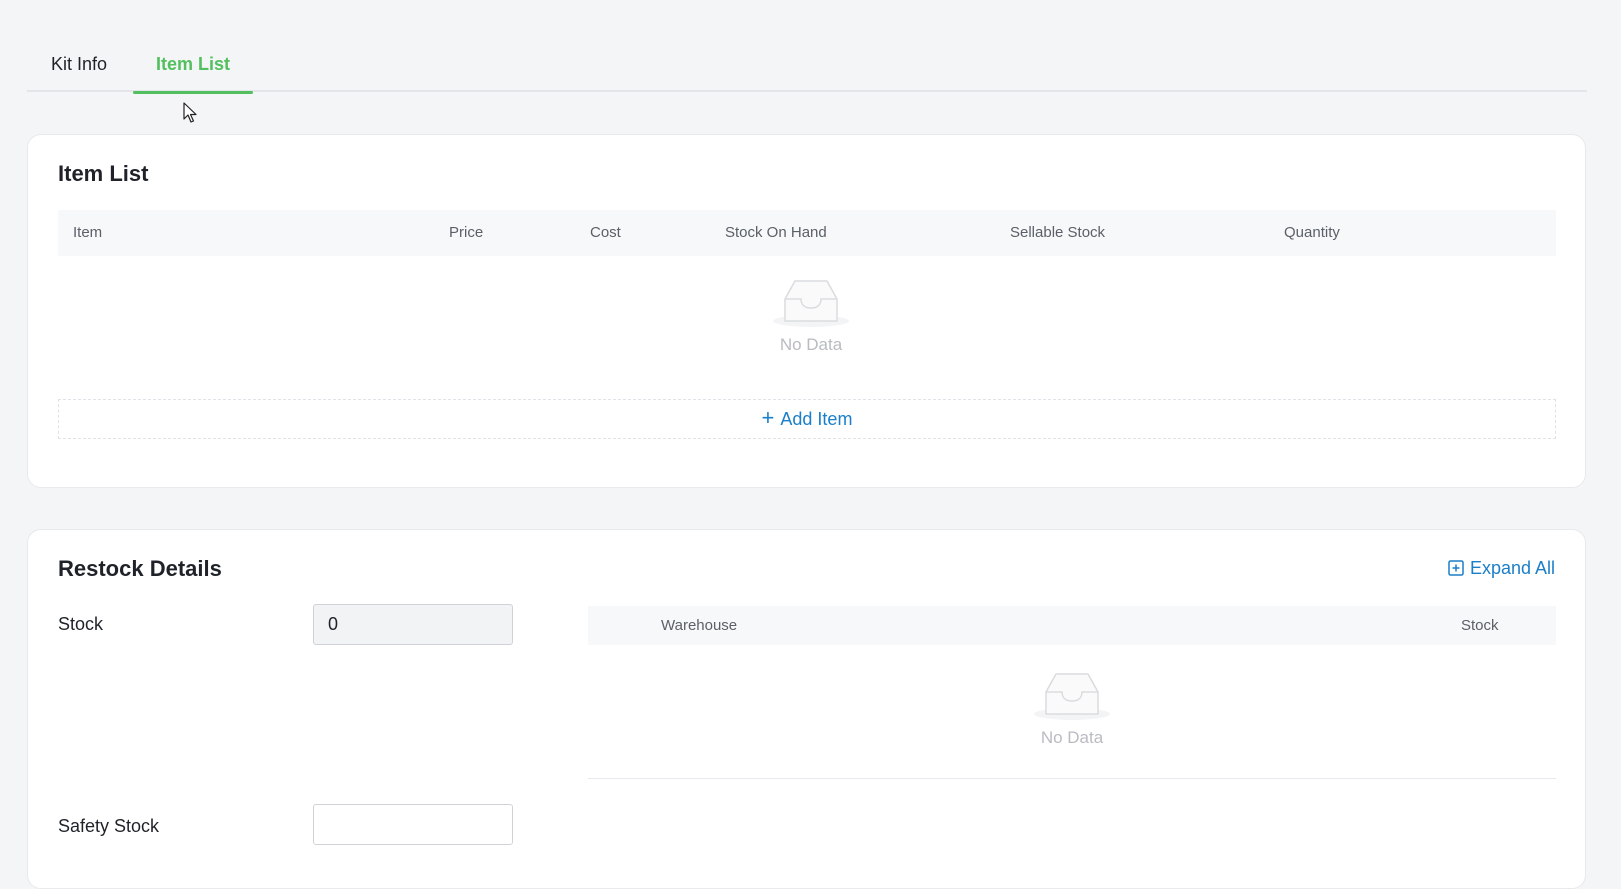 The image size is (1621, 889). Describe the element at coordinates (79, 64) in the screenshot. I see `tab-kit-info: Kit Info` at that location.